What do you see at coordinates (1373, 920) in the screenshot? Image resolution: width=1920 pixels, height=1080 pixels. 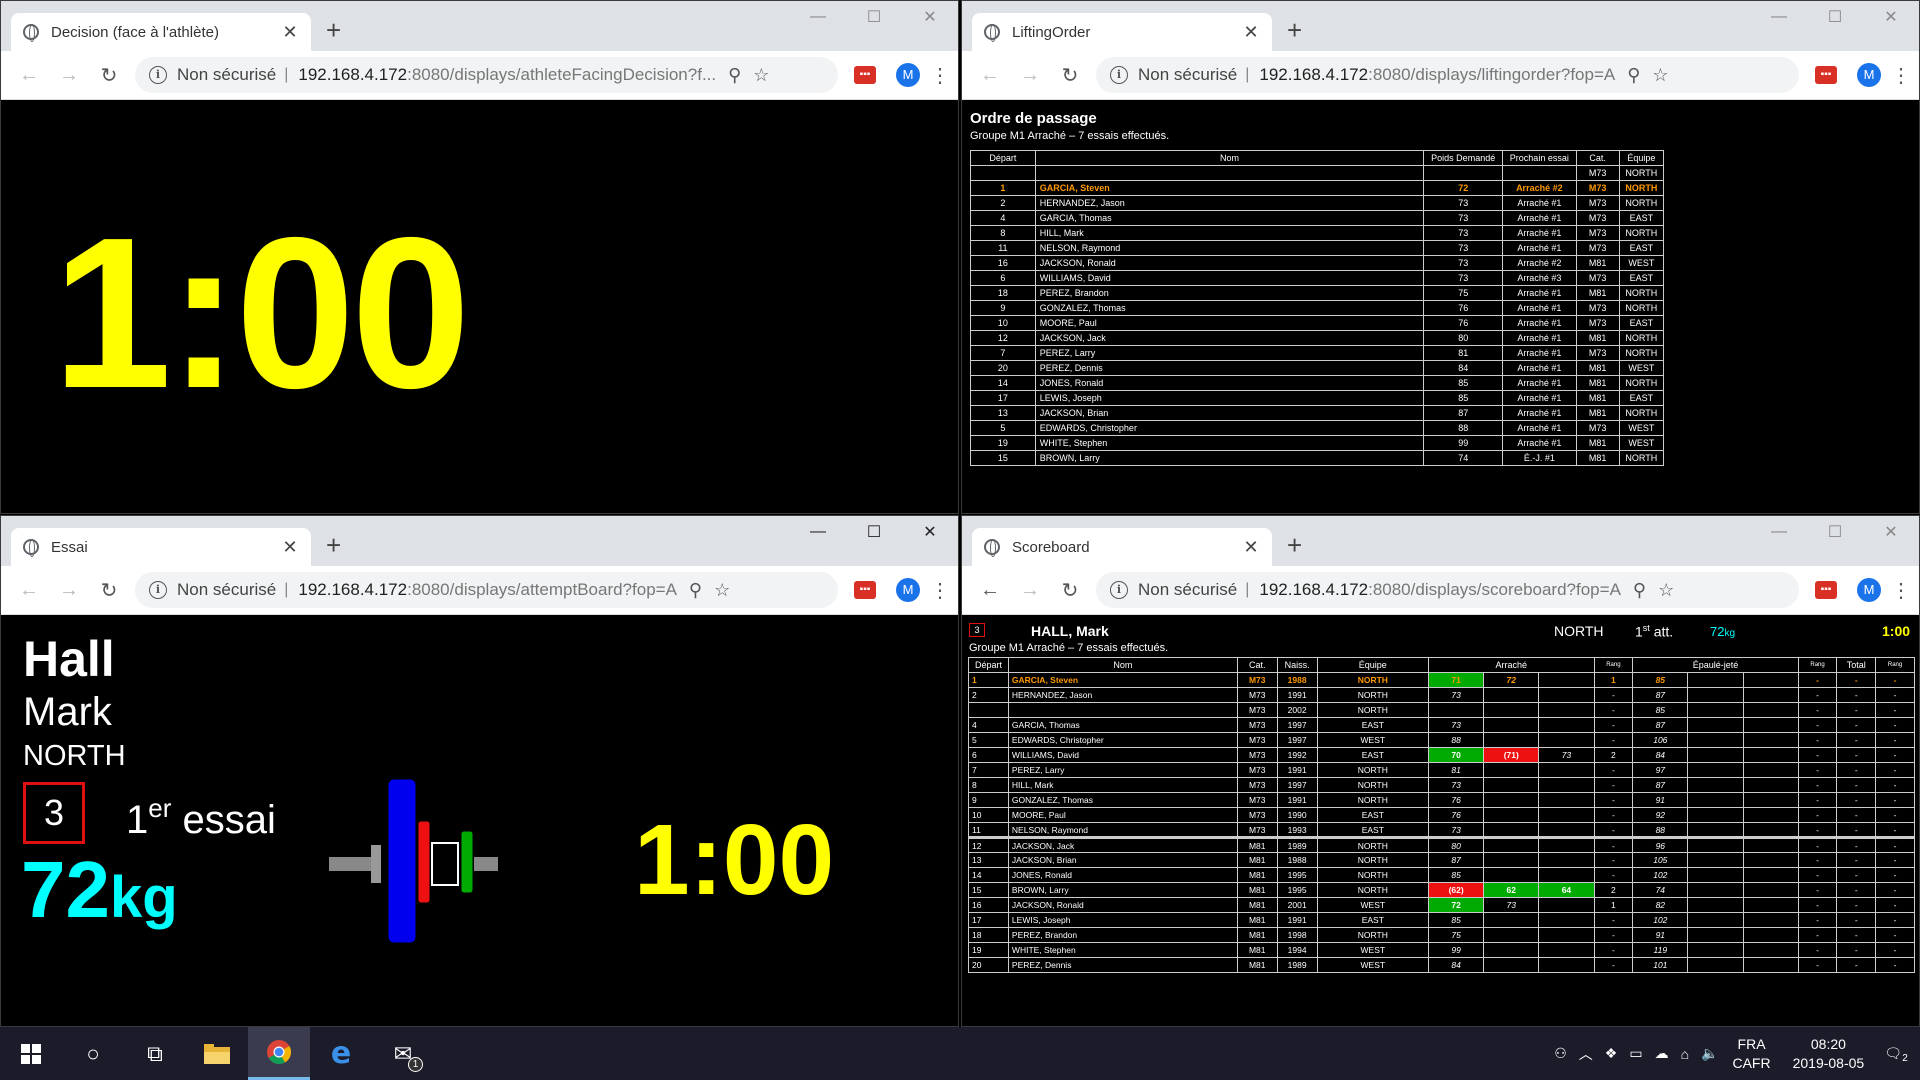 I see `table-cell: EAST` at bounding box center [1373, 920].